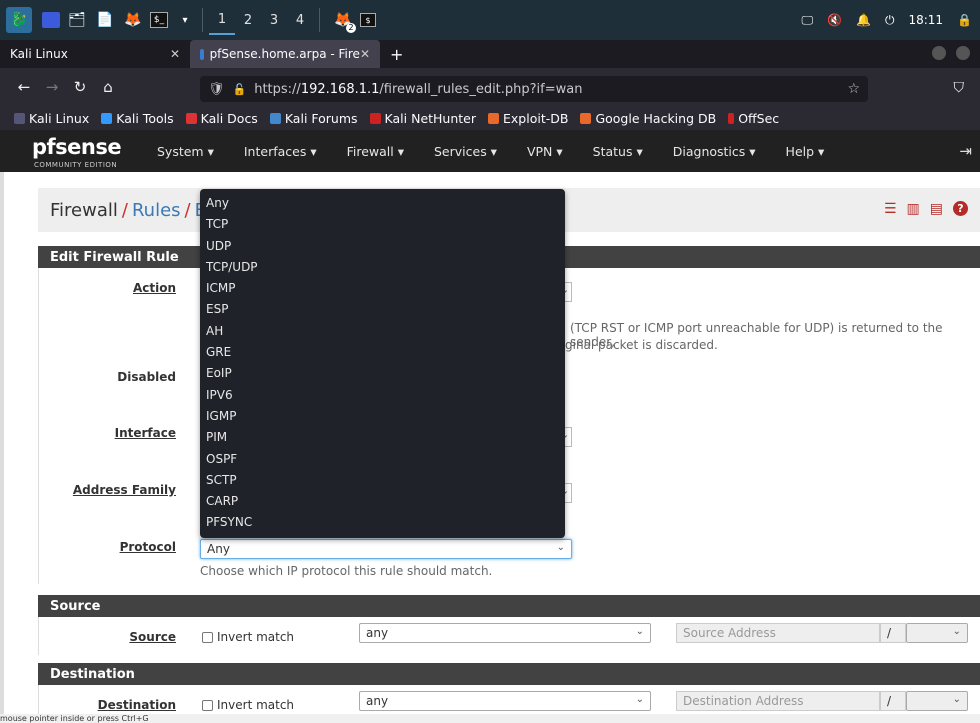 The image size is (980, 723). Describe the element at coordinates (759, 118) in the screenshot. I see `bookmark-label: OffSec` at that location.